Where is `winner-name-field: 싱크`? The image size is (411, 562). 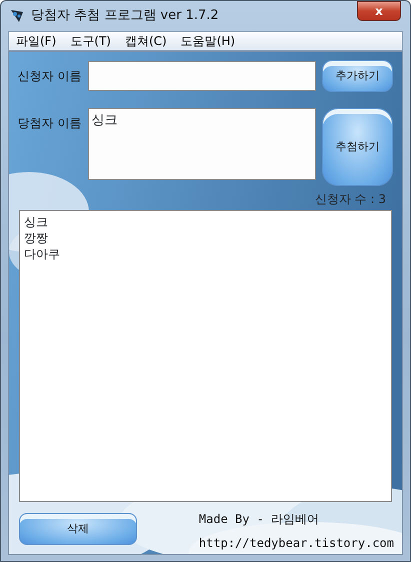 winner-name-field: 싱크 is located at coordinates (202, 144).